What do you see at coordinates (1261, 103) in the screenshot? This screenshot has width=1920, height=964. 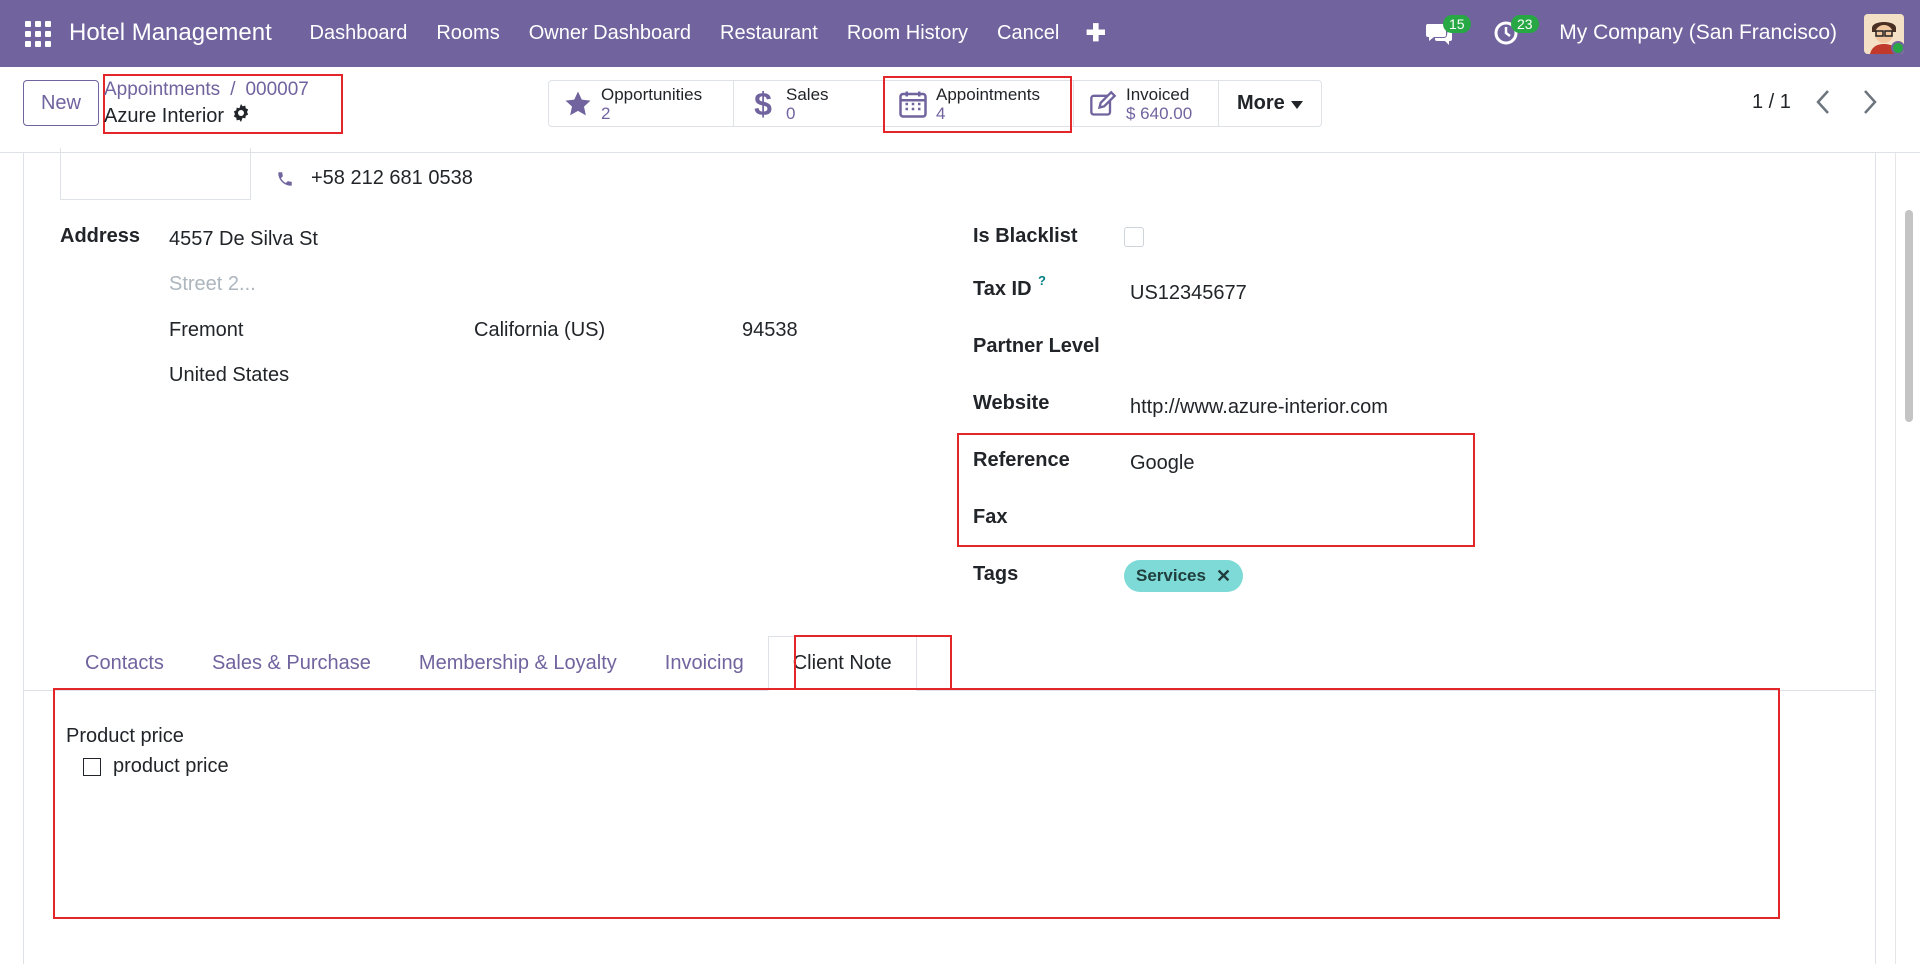 I see `more-label: More` at bounding box center [1261, 103].